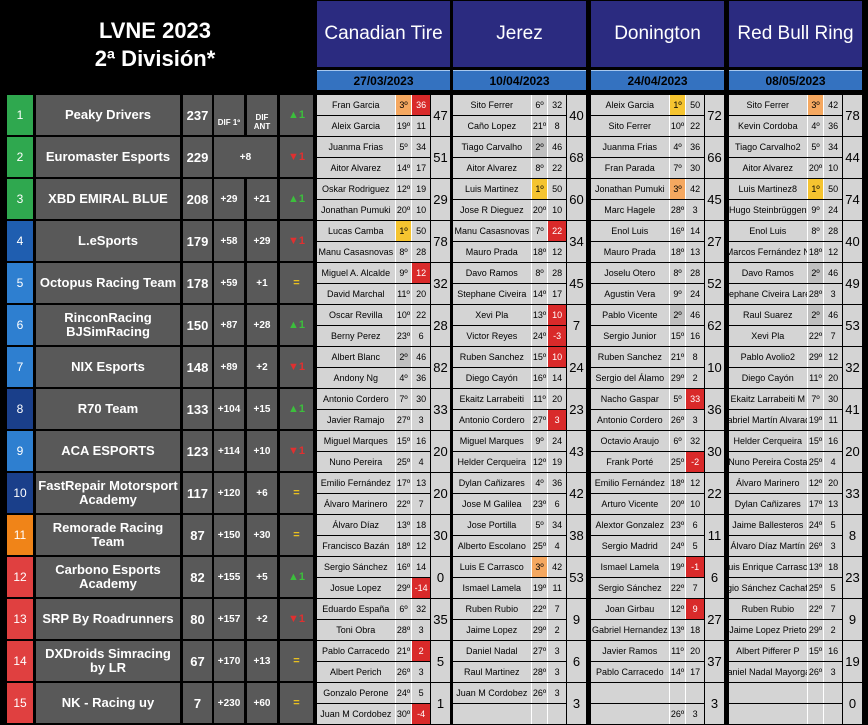 The width and height of the screenshot is (868, 725). What do you see at coordinates (510, 714) in the screenshot?
I see `driver-row` at bounding box center [510, 714].